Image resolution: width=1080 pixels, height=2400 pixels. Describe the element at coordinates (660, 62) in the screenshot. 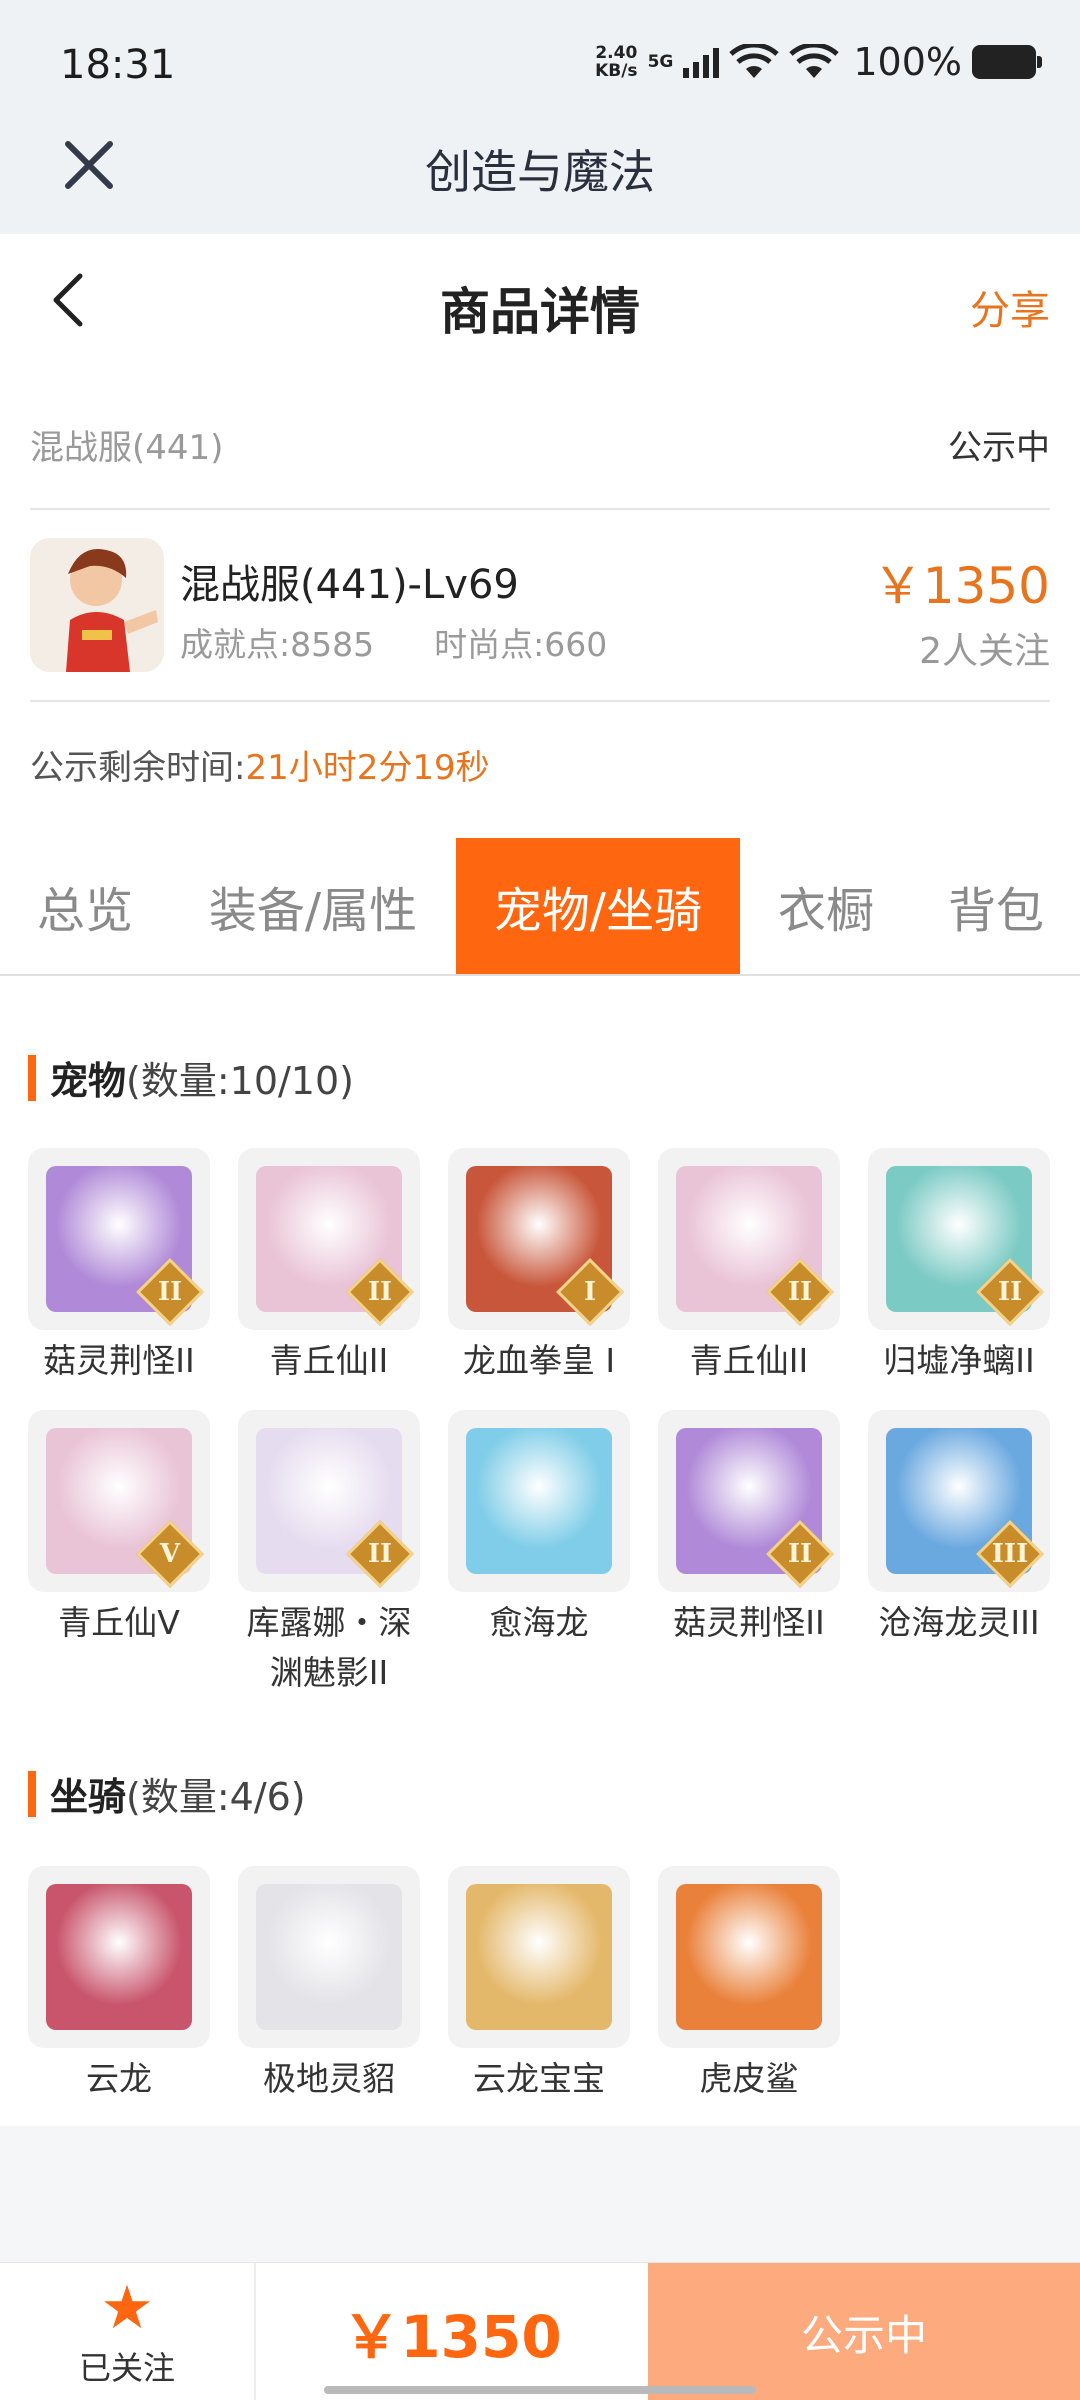

I see `network-type: 5G` at that location.